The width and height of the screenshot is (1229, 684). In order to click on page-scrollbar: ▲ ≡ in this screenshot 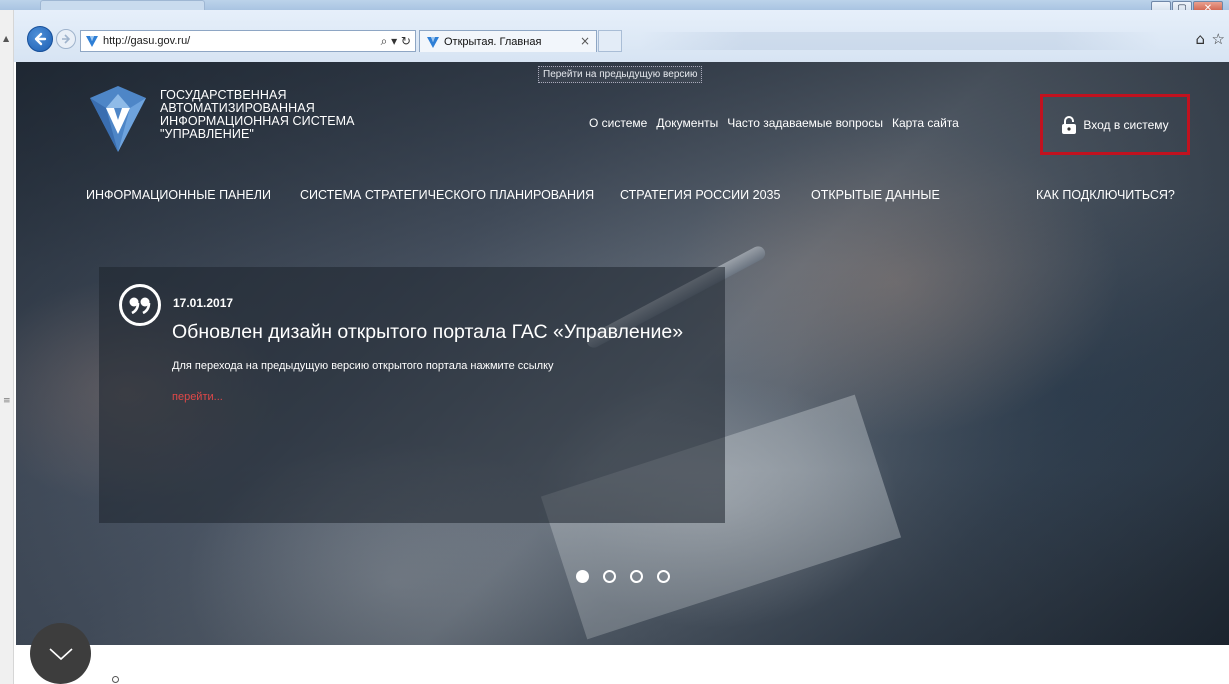, I will do `click(7, 347)`.